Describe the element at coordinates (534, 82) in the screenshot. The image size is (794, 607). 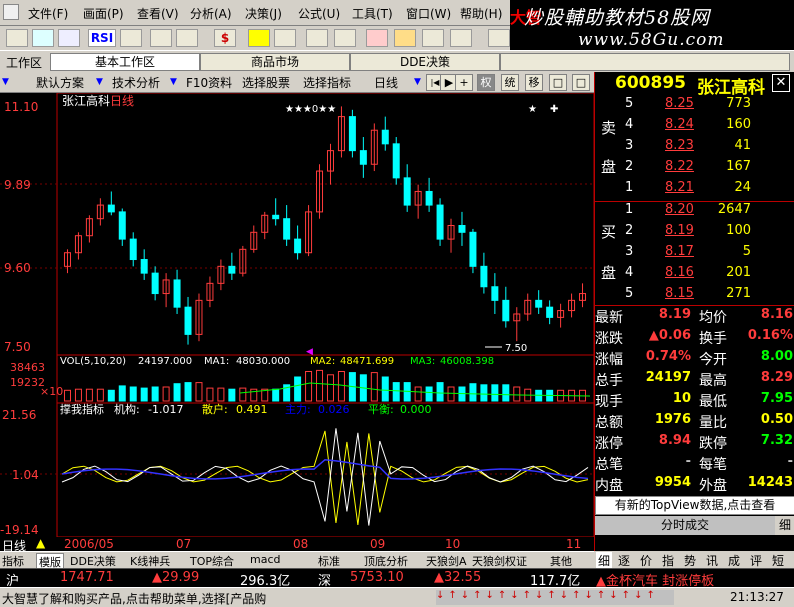
I see `move-button: 移` at that location.